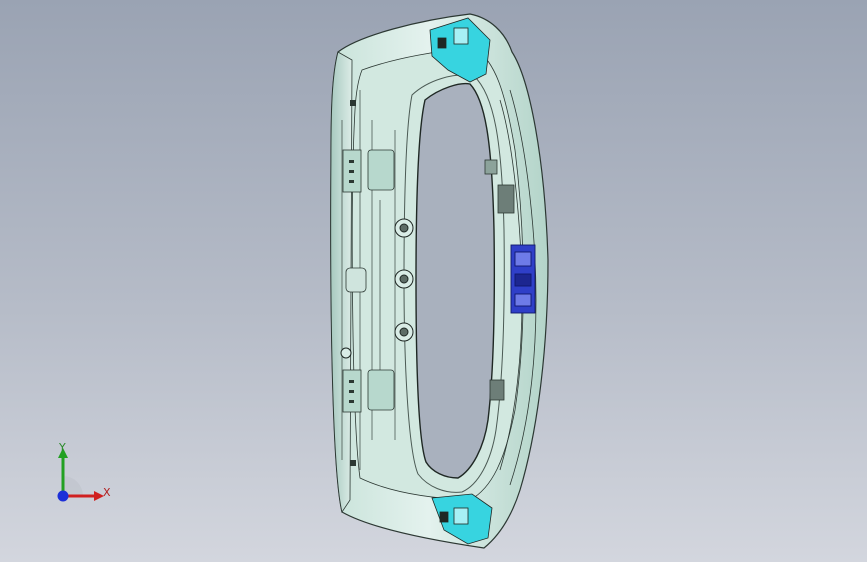  What do you see at coordinates (455, 280) in the screenshot?
I see `window-opening` at bounding box center [455, 280].